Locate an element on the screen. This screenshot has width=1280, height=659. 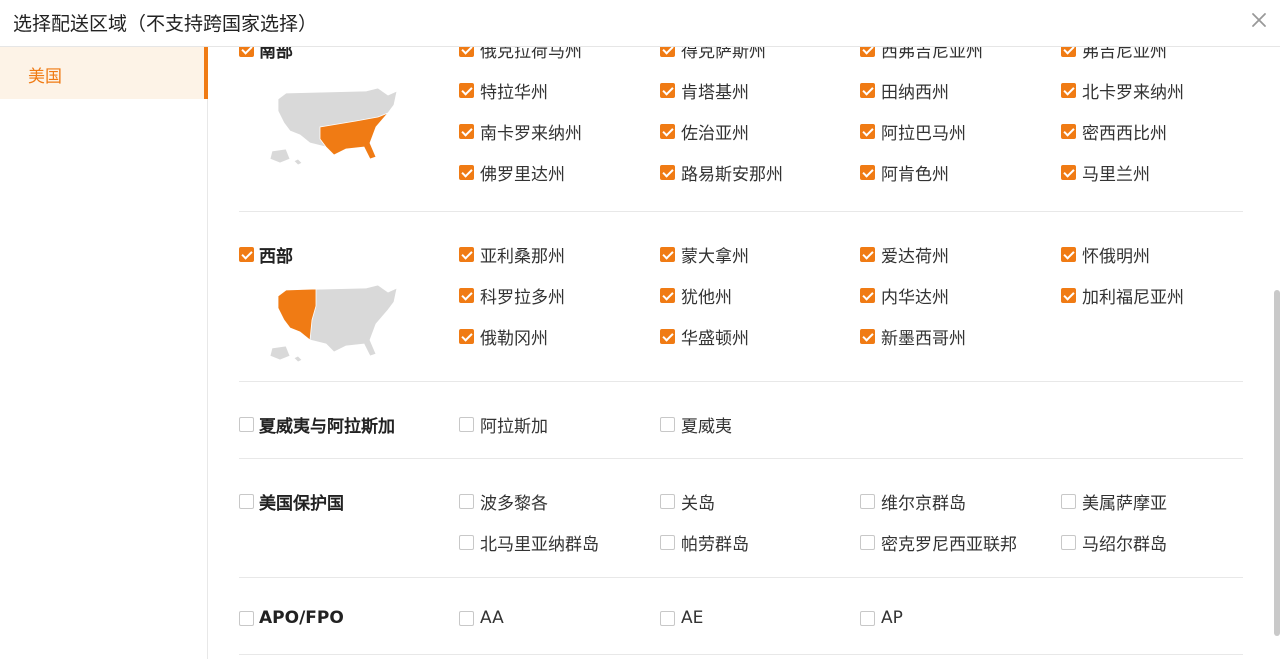
state-option: 田纳西州 is located at coordinates (904, 90).